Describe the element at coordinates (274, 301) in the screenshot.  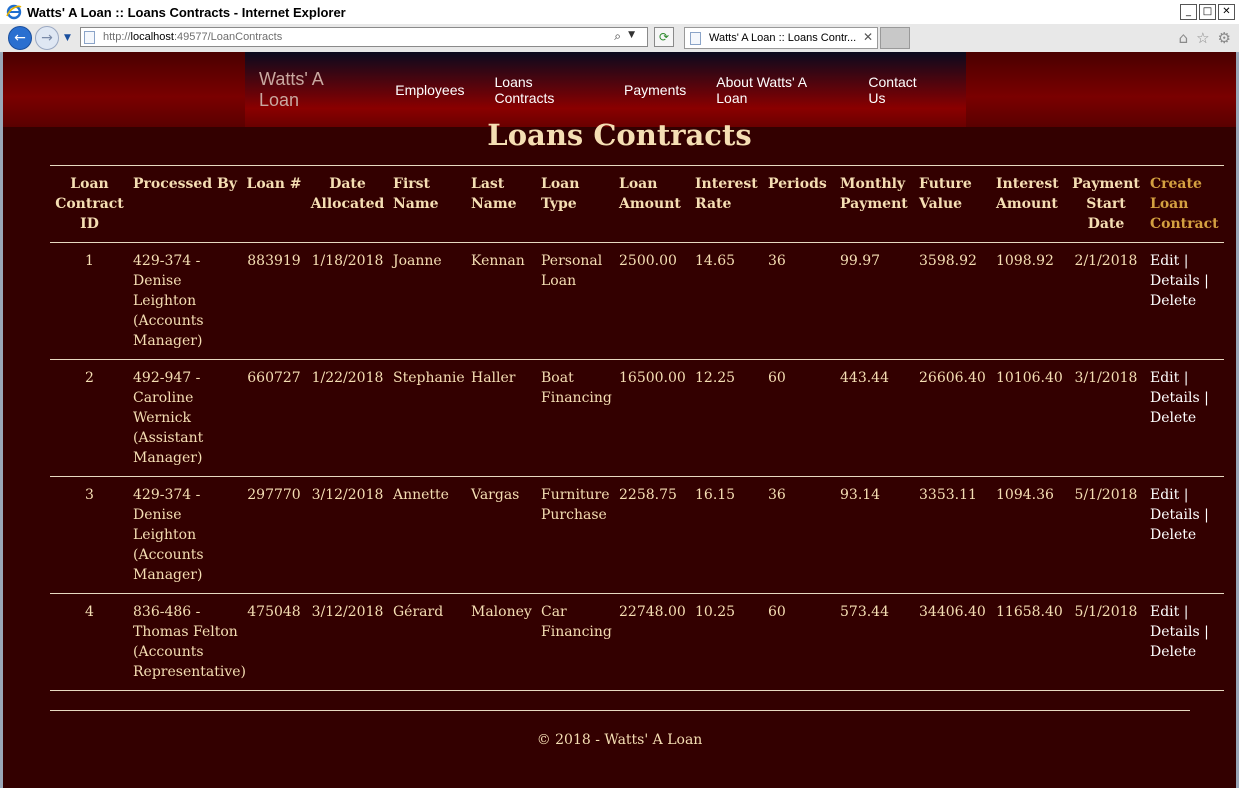
I see `cell-loan-number: 883919` at that location.